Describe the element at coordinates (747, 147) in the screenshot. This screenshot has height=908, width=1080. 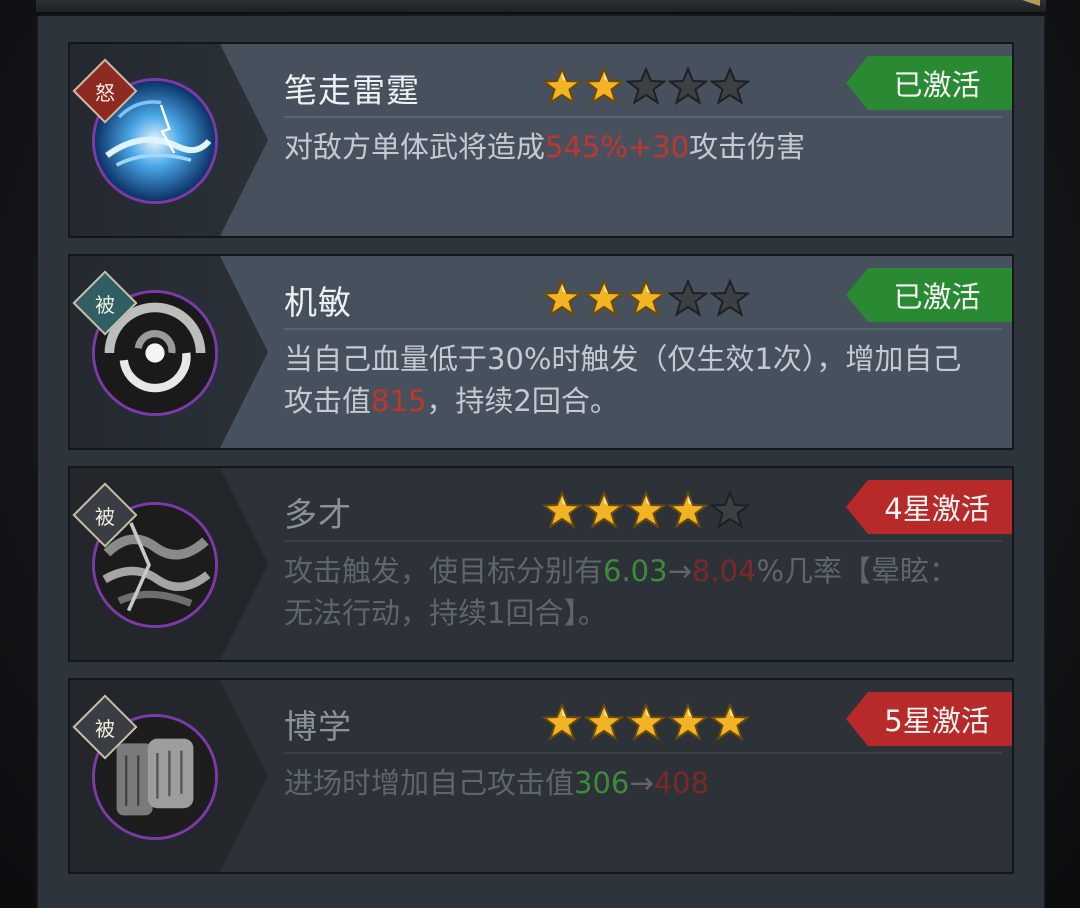
I see `description-text: 攻击伤害` at that location.